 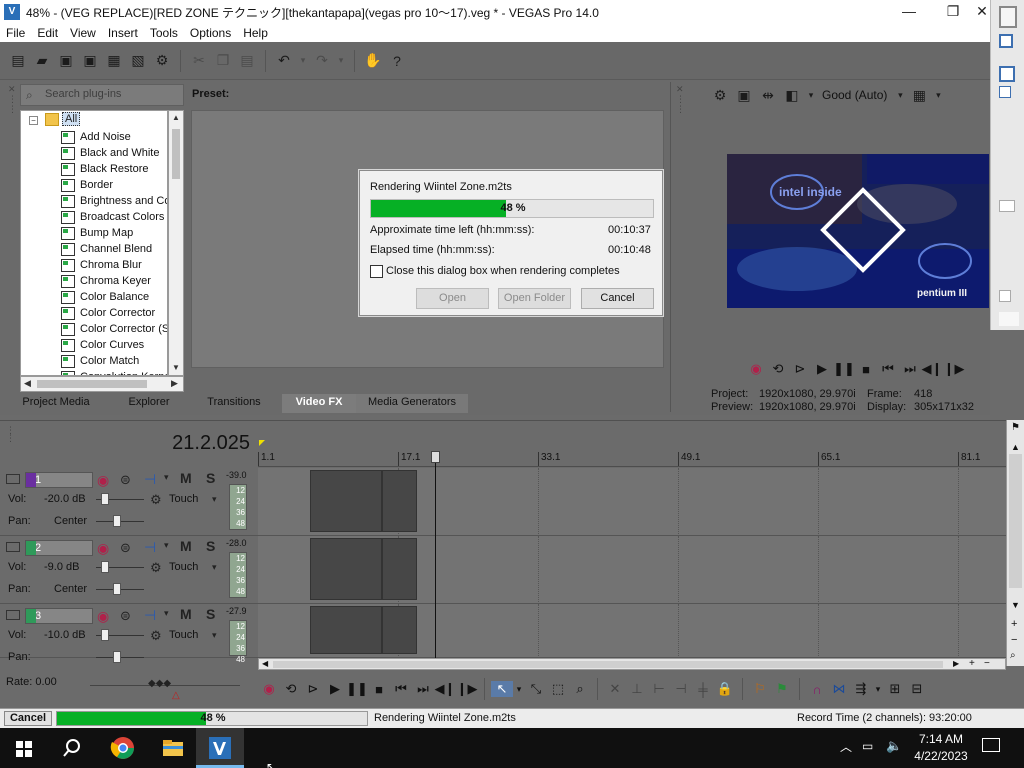 What do you see at coordinates (149, 403) in the screenshot?
I see `tab-explorer: Explorer` at bounding box center [149, 403].